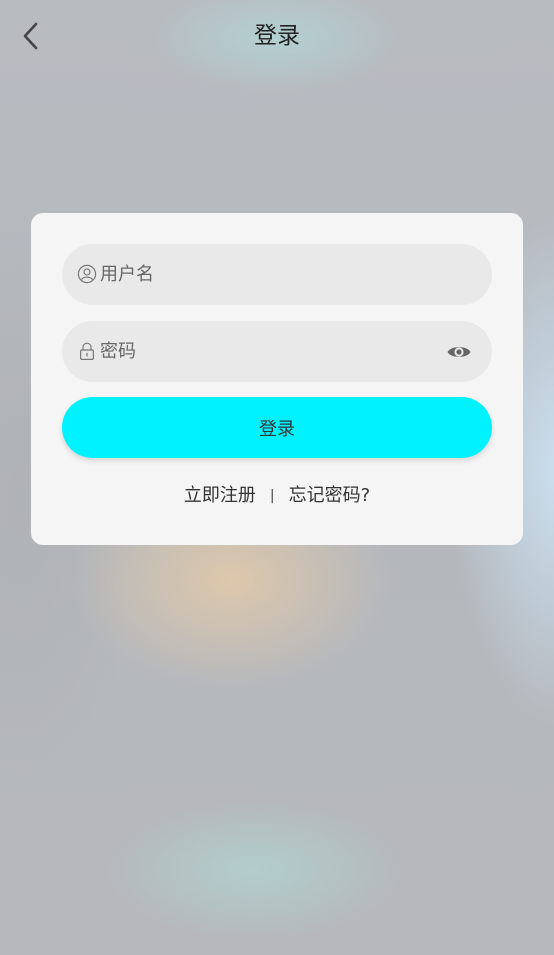 This screenshot has width=554, height=955. What do you see at coordinates (277, 496) in the screenshot?
I see `auth-links: 立即注册 | 忘记密码?` at bounding box center [277, 496].